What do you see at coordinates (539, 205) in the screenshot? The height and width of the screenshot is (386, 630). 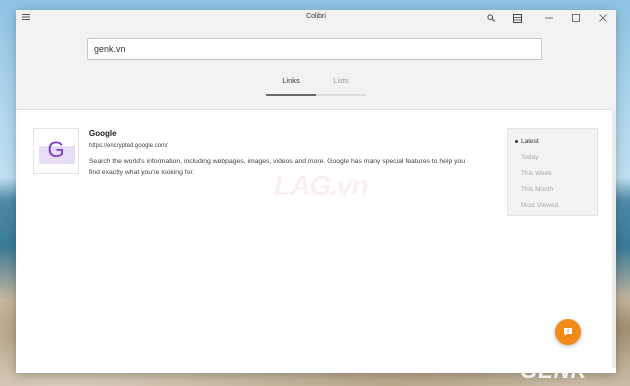 I see `filter-most-viewed: Most Viewed` at bounding box center [539, 205].